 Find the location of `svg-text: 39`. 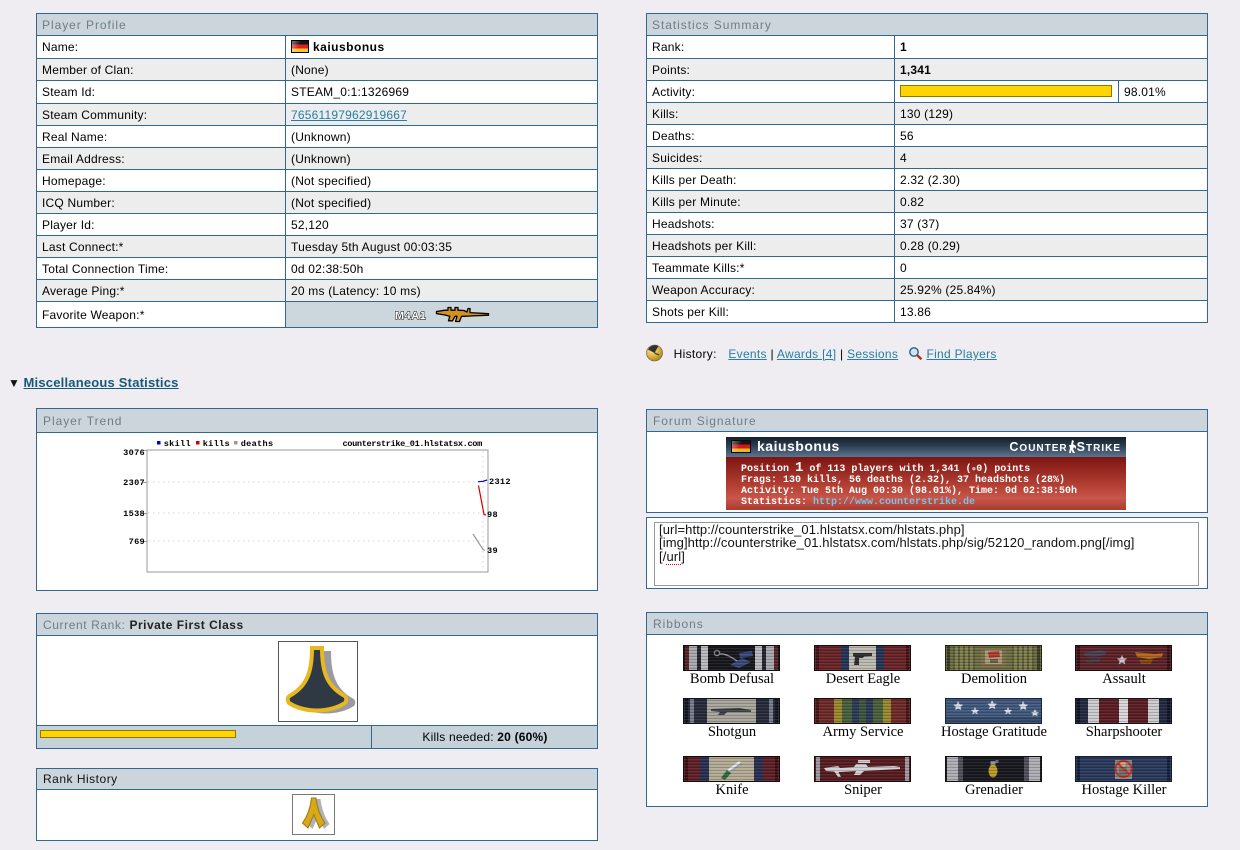

svg-text: 39 is located at coordinates (492, 551).